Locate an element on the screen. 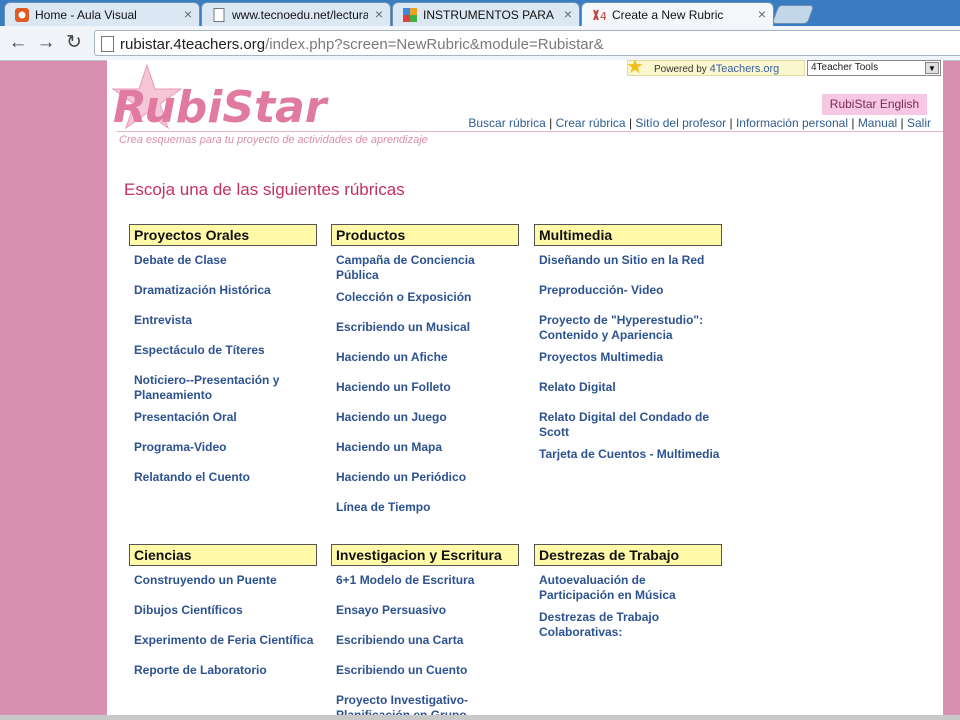 The width and height of the screenshot is (960, 720). rubric-link: Experimento de Feria Científica is located at coordinates (225, 641).